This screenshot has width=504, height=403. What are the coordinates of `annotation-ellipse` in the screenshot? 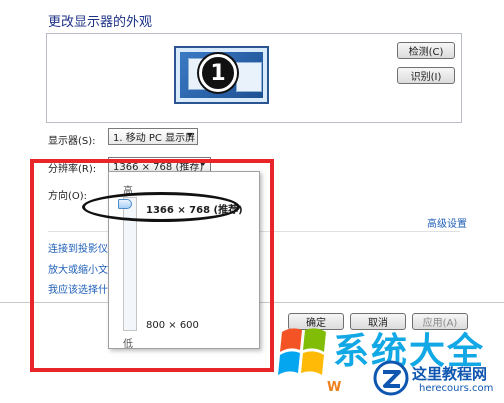 It's located at (161, 207).